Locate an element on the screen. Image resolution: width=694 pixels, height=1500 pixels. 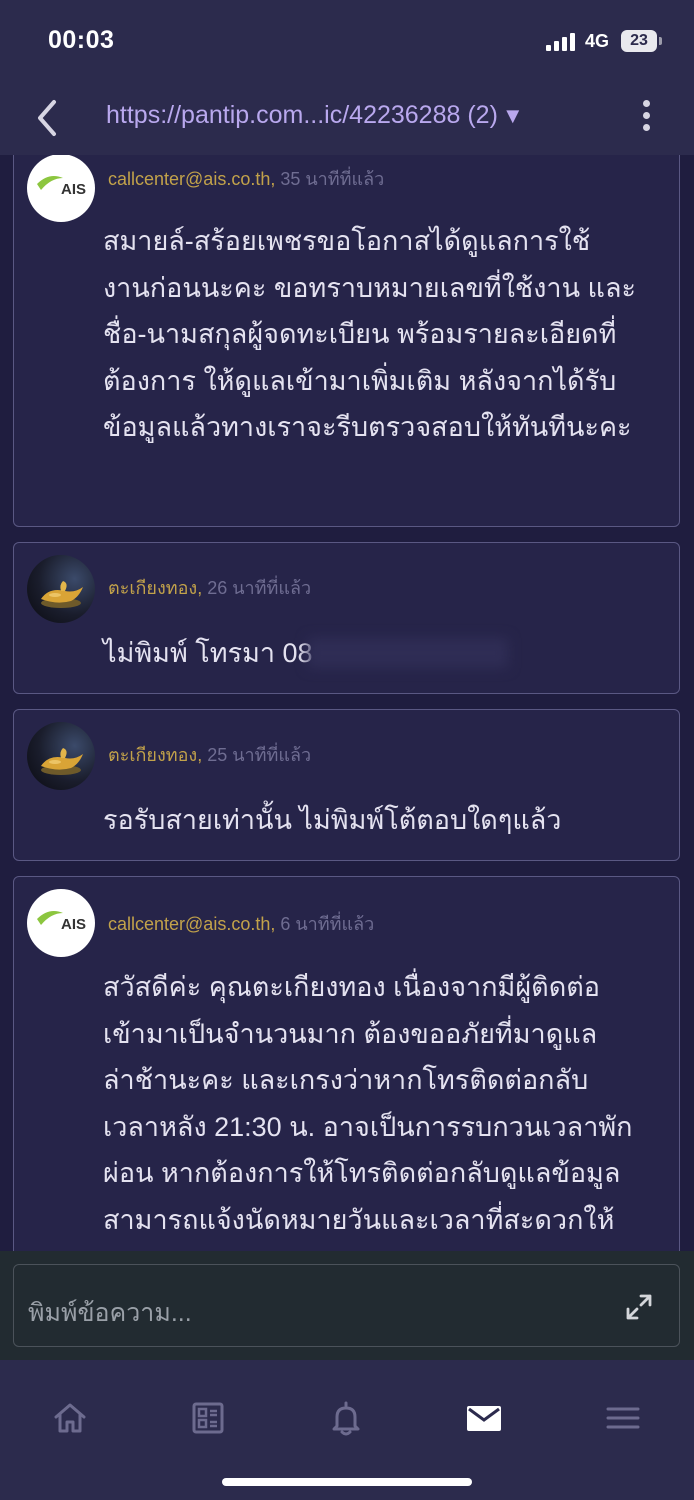
message-line: งานก่อนนะคะ ขอทราบหมายเลขที่ใช้งาน และ is located at coordinates (369, 287).